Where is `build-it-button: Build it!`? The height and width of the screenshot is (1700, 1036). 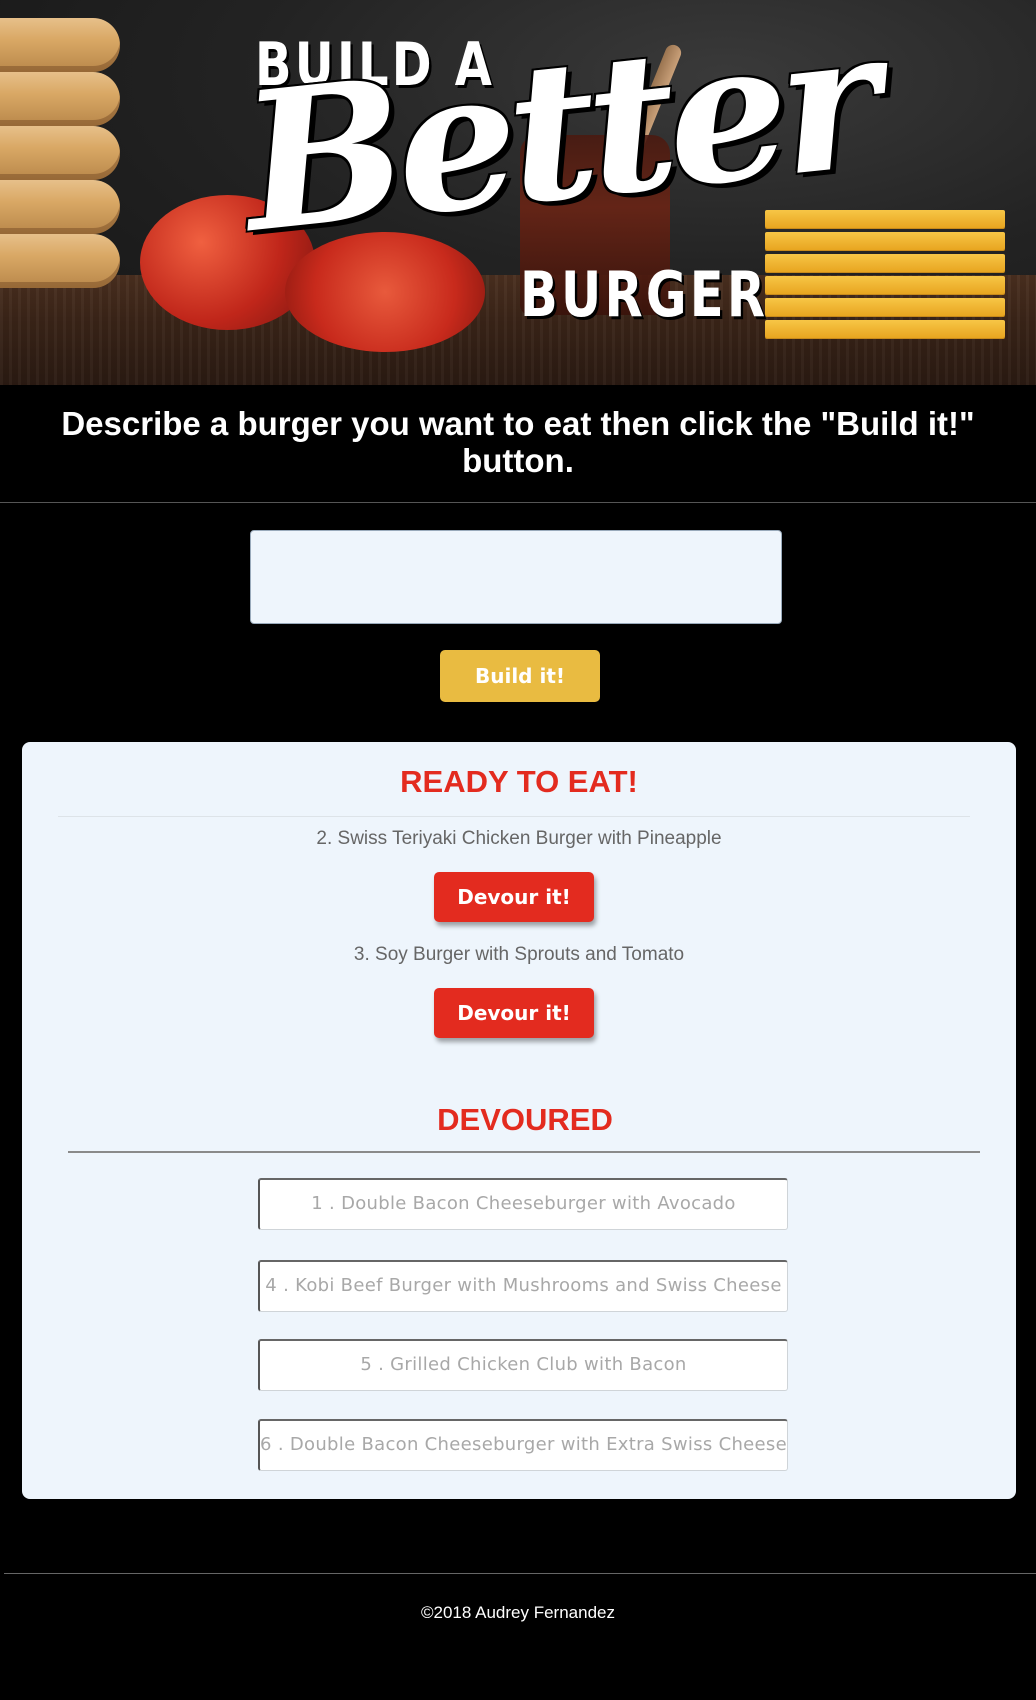 build-it-button: Build it! is located at coordinates (520, 676).